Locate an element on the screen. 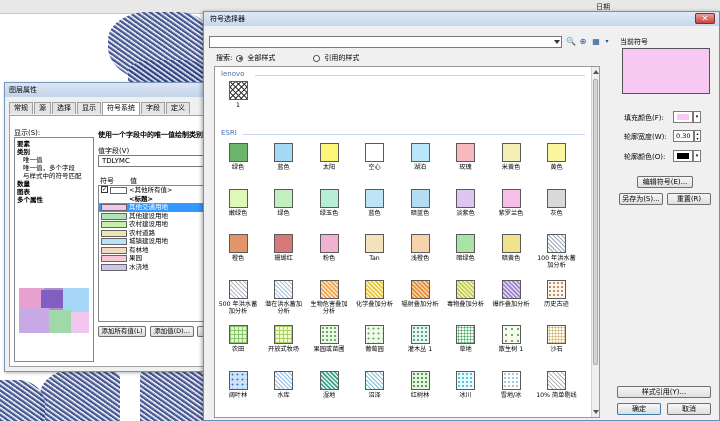 This screenshot has height=421, width=720. tab-2: 选择 is located at coordinates (64, 108).